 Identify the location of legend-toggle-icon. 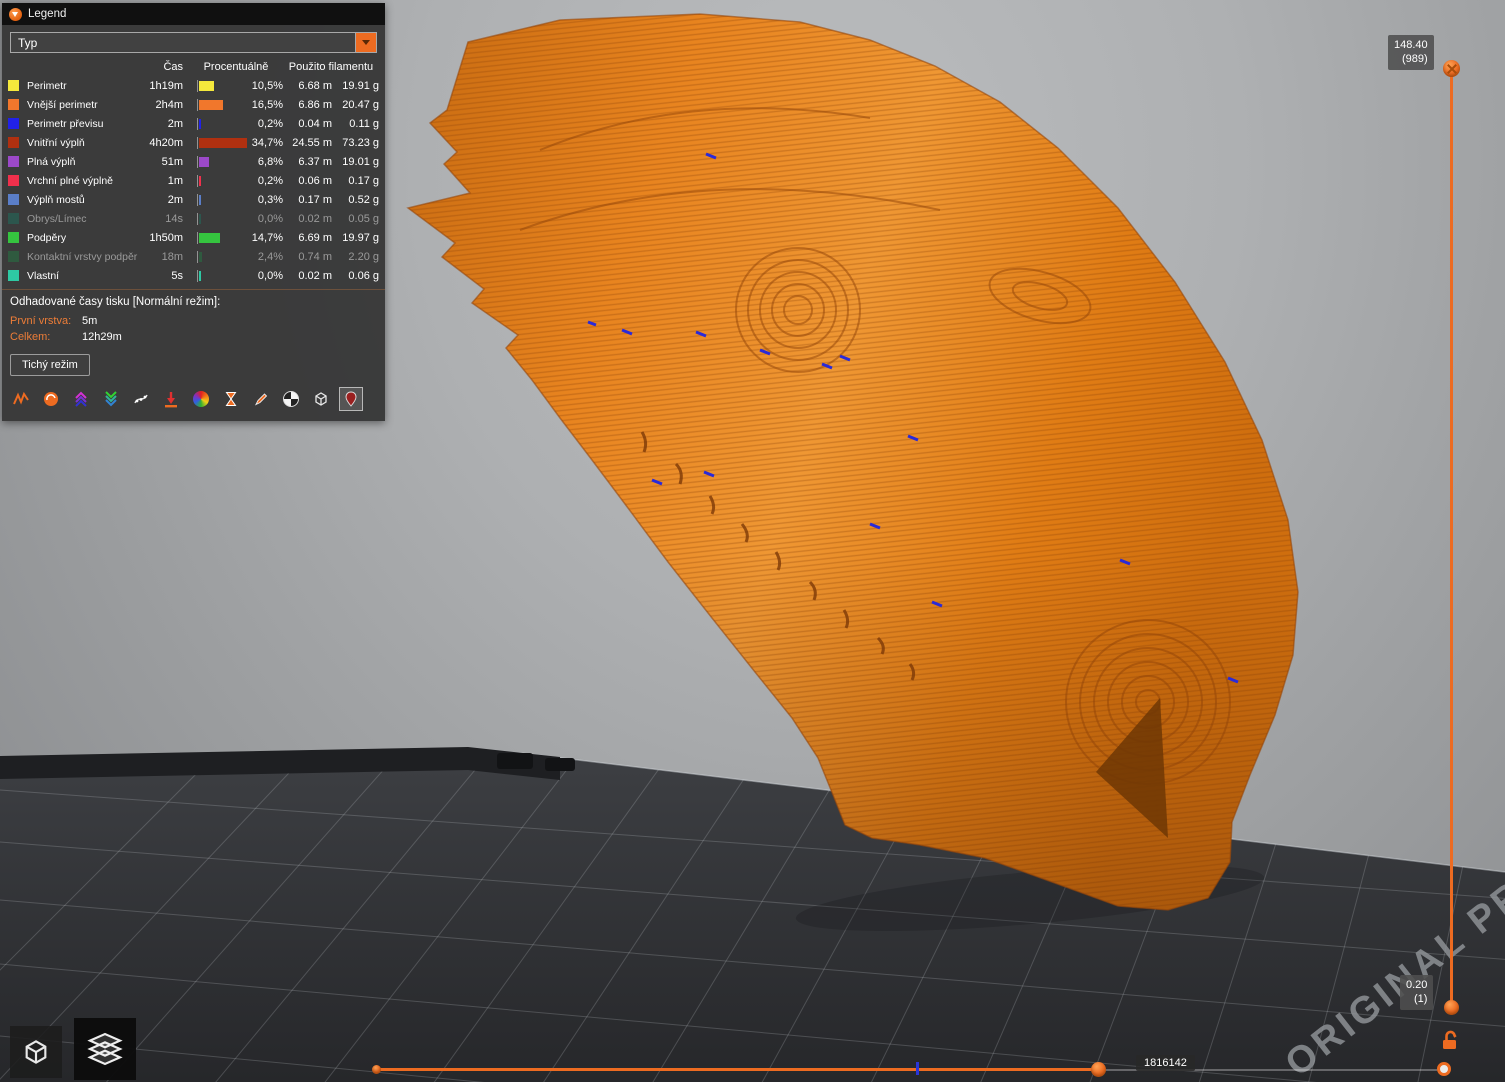
(351, 399).